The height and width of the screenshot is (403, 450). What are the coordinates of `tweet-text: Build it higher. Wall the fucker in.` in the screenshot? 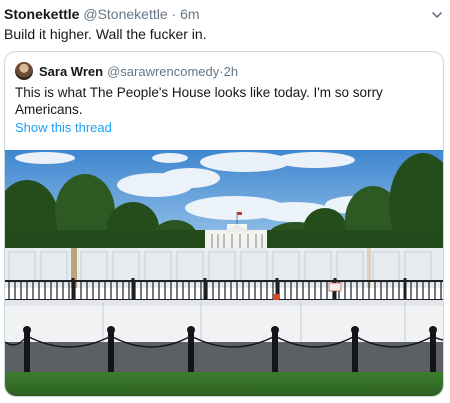 It's located at (105, 34).